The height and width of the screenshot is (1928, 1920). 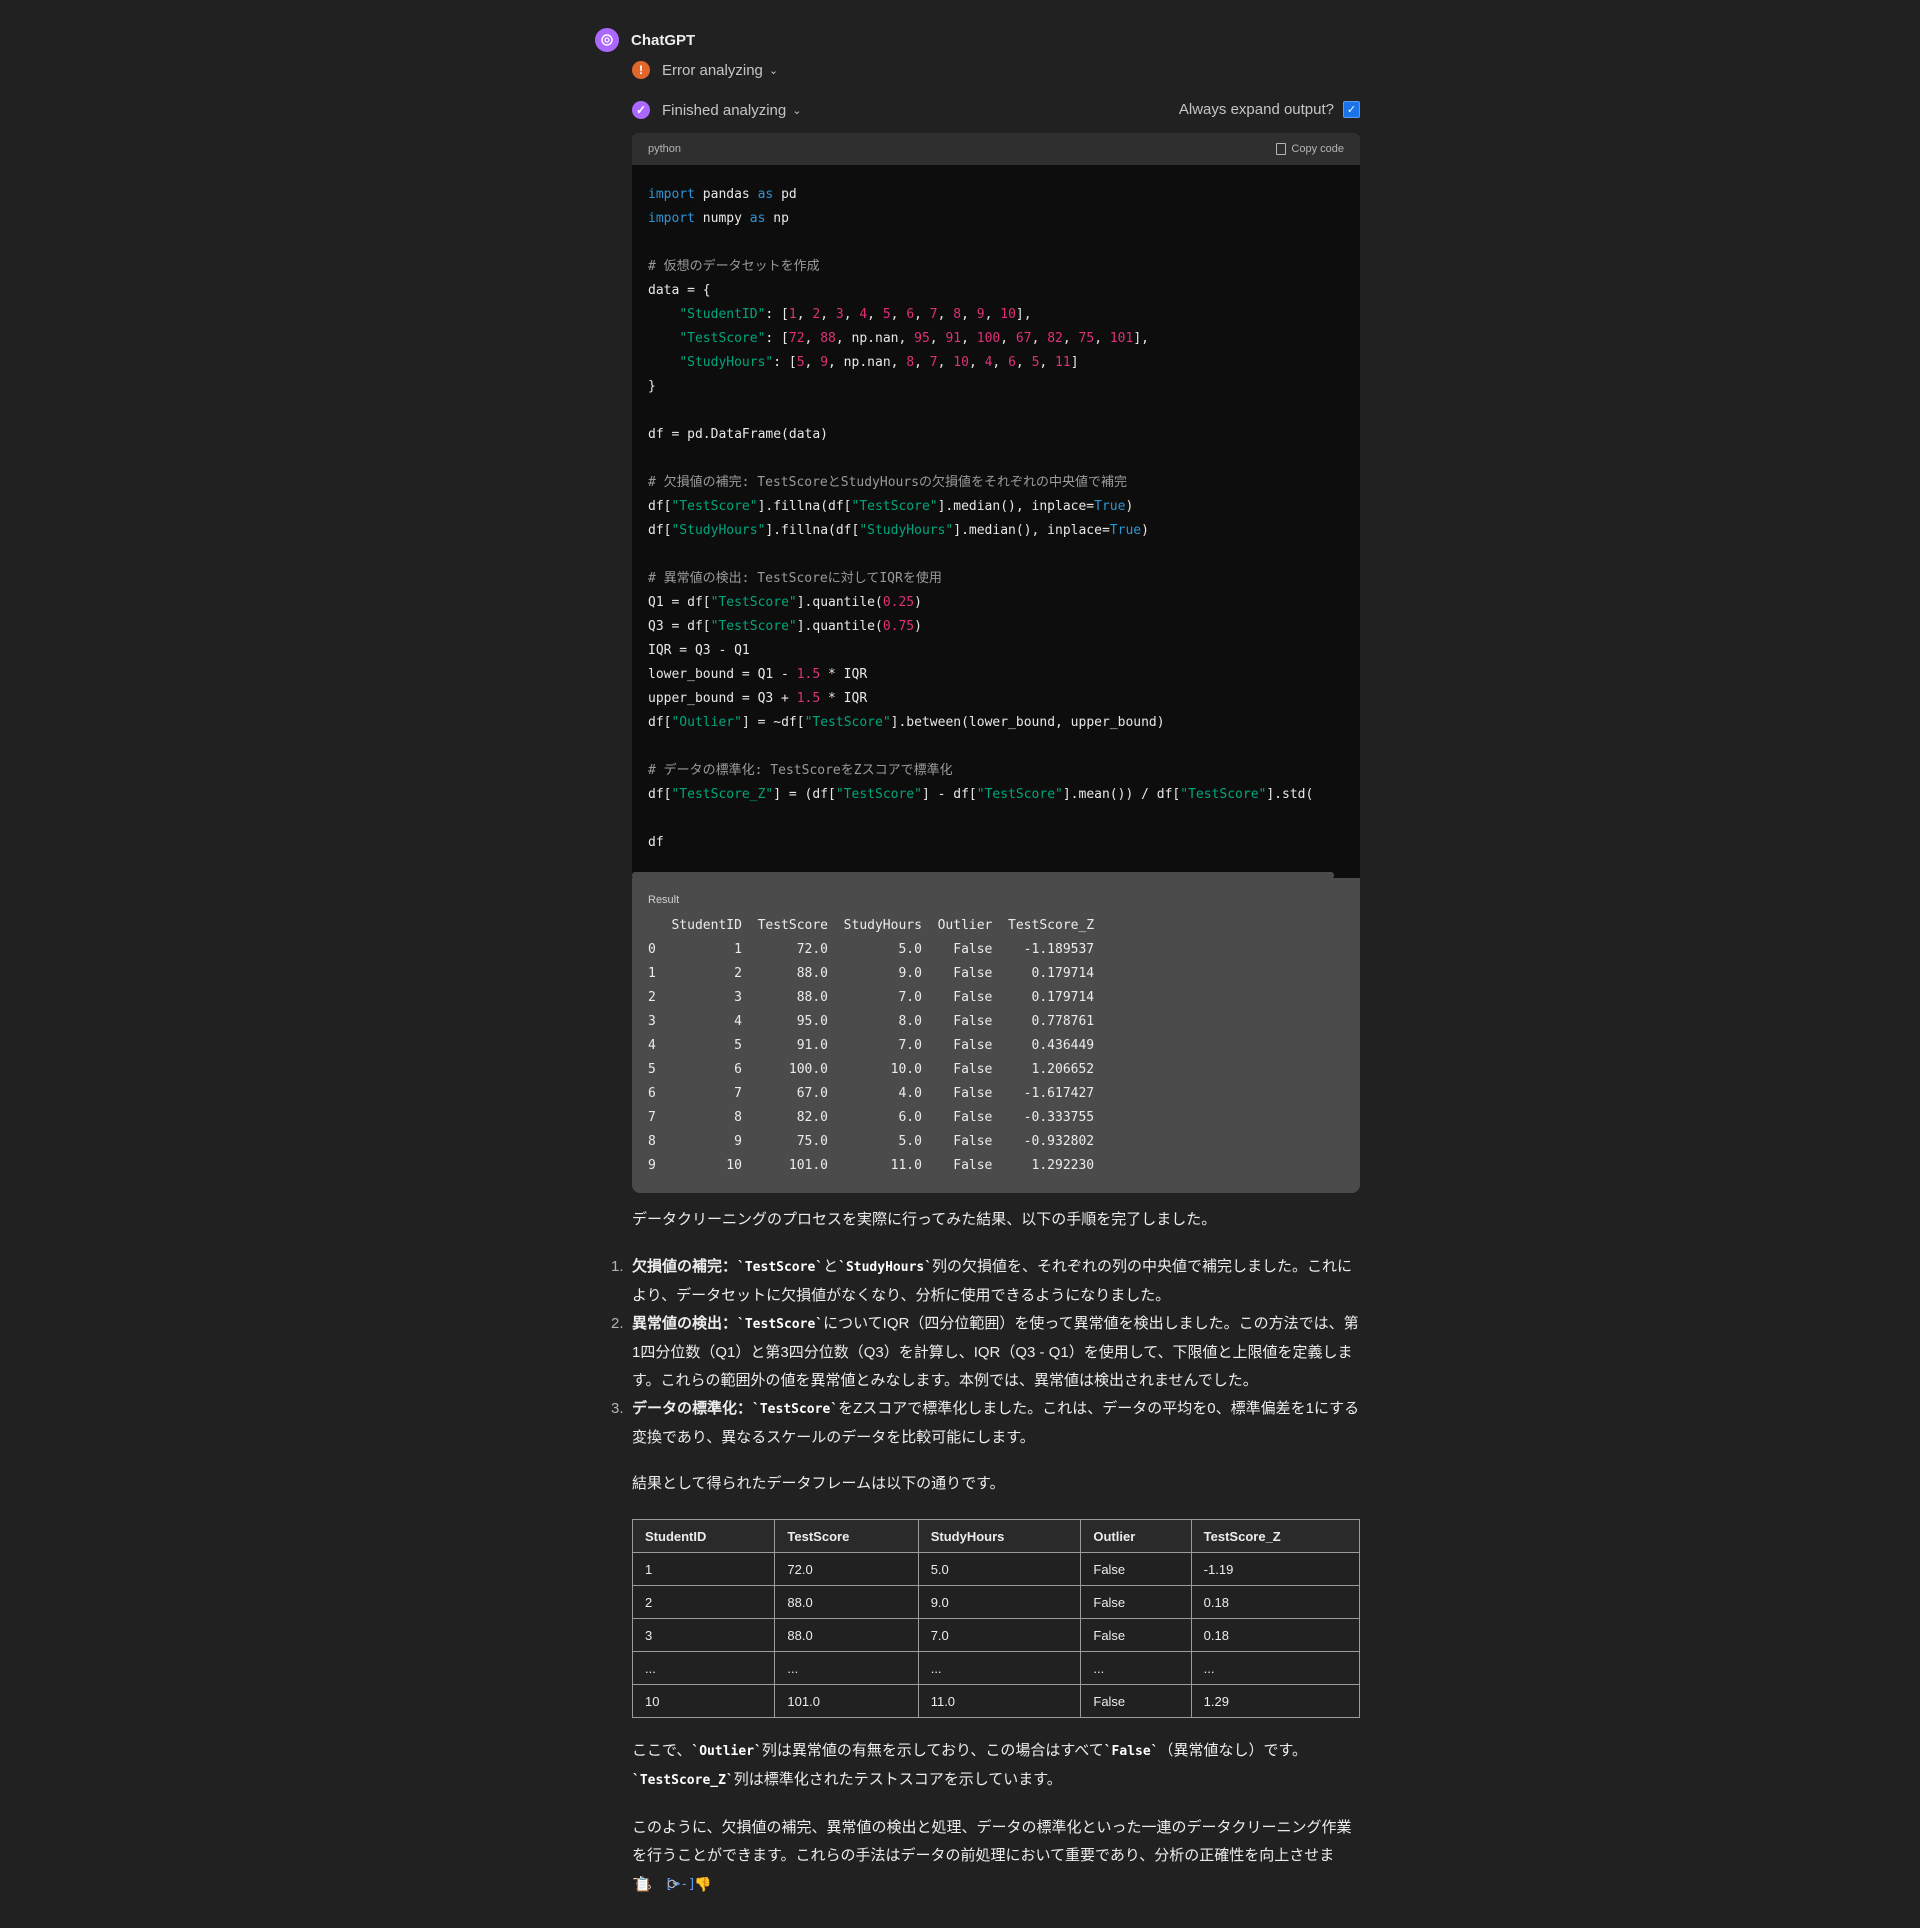 What do you see at coordinates (1275, 1569) in the screenshot?
I see `table-cell: -1.19` at bounding box center [1275, 1569].